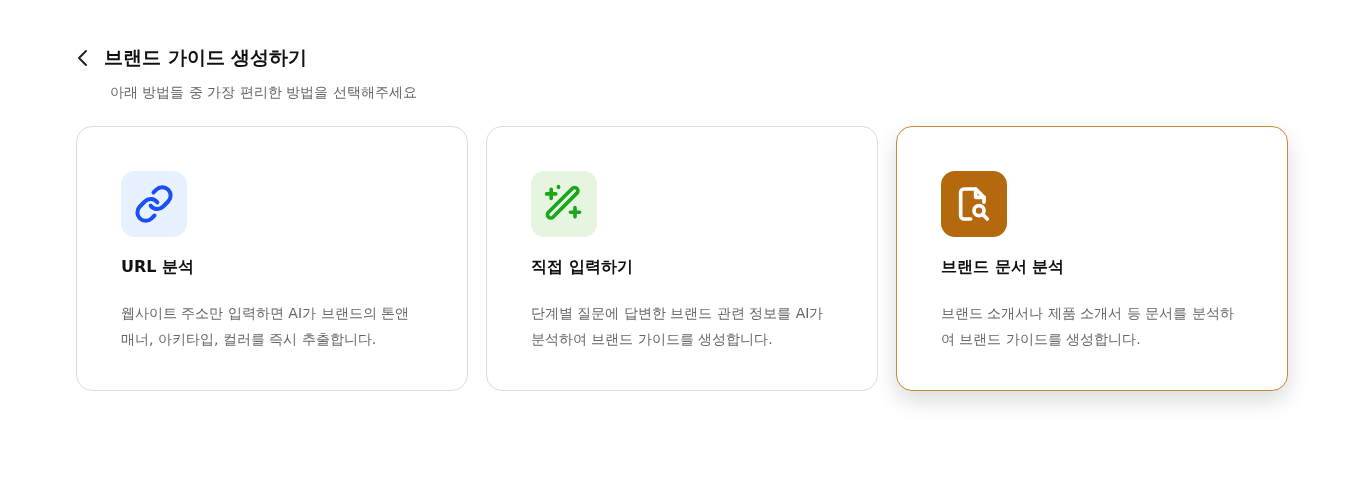  Describe the element at coordinates (206, 57) in the screenshot. I see `page-title: 브랜드 가이드 생성하기` at that location.